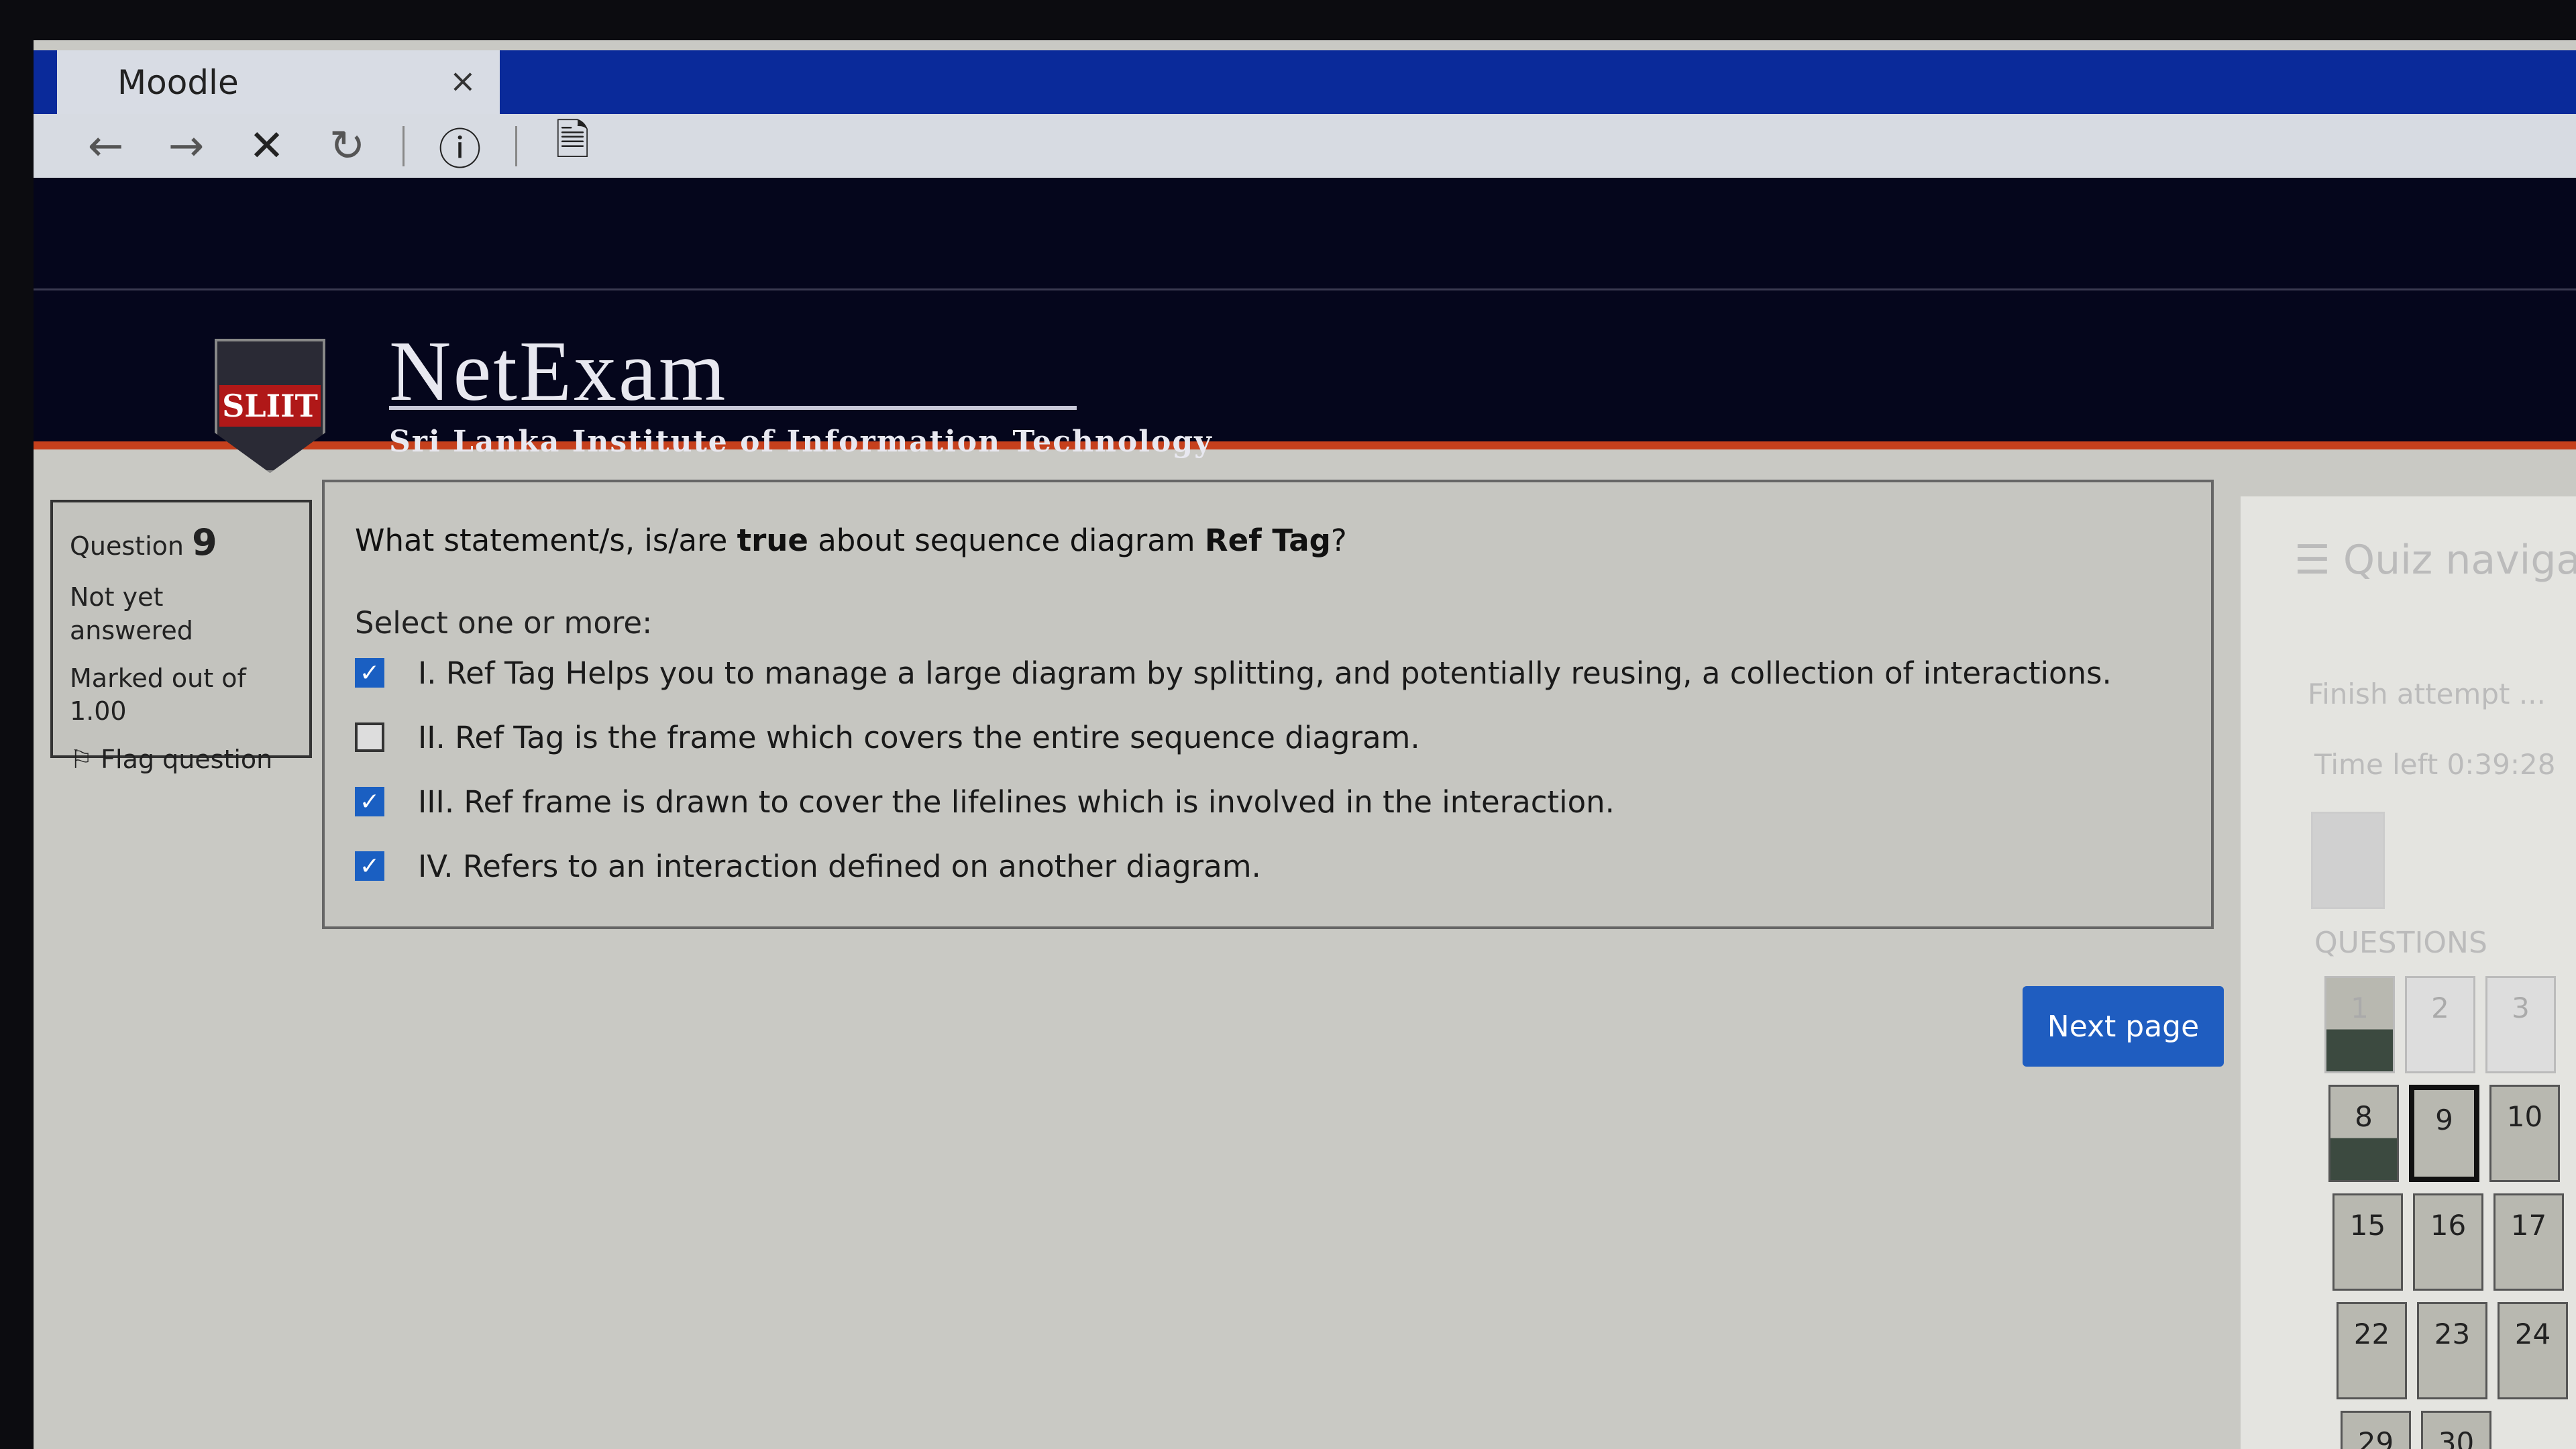 The width and height of the screenshot is (2576, 1449). I want to click on flag-icon: ⚐, so click(81, 759).